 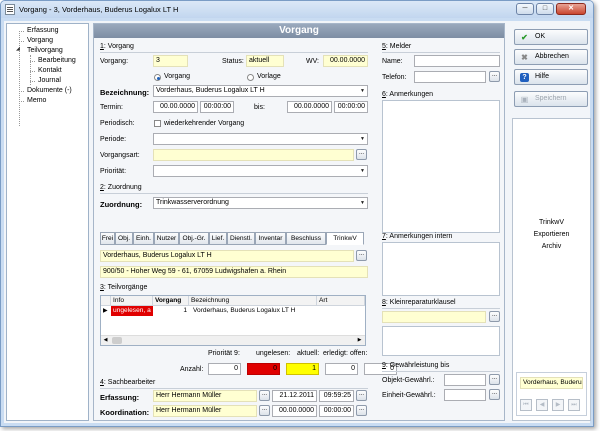 What do you see at coordinates (392, 61) in the screenshot?
I see `melder-name-label: Name:` at bounding box center [392, 61].